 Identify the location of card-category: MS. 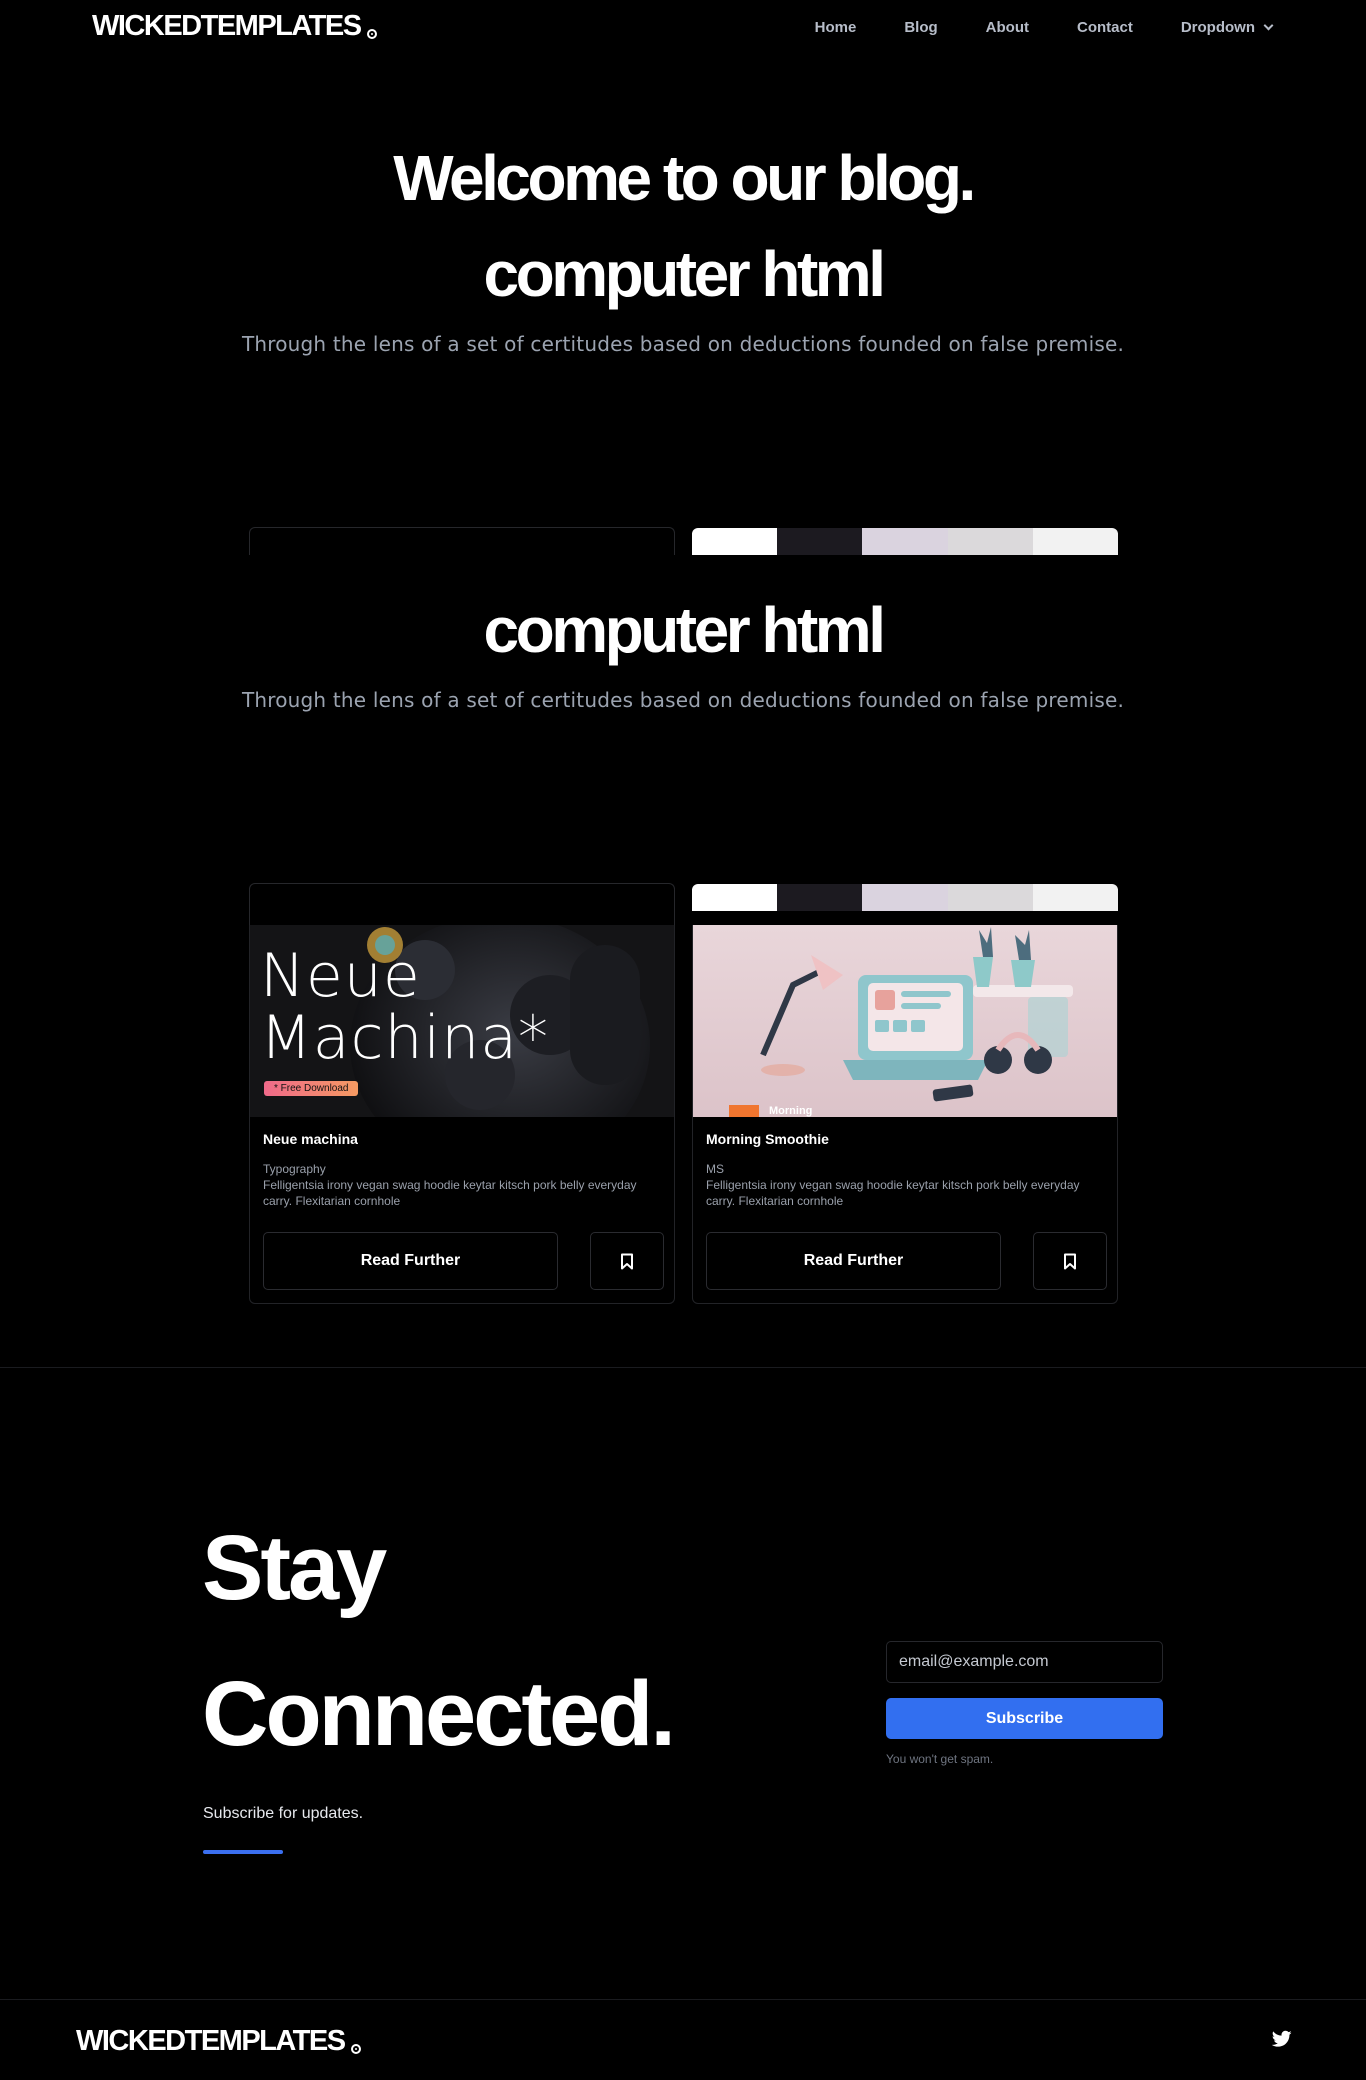
(715, 1169).